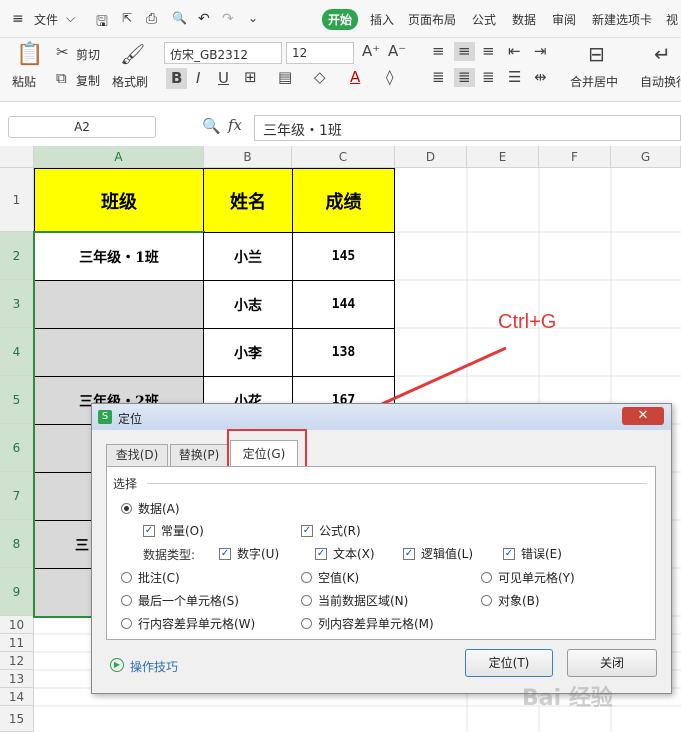 The width and height of the screenshot is (681, 732). I want to click on close-icon: ✕, so click(643, 416).